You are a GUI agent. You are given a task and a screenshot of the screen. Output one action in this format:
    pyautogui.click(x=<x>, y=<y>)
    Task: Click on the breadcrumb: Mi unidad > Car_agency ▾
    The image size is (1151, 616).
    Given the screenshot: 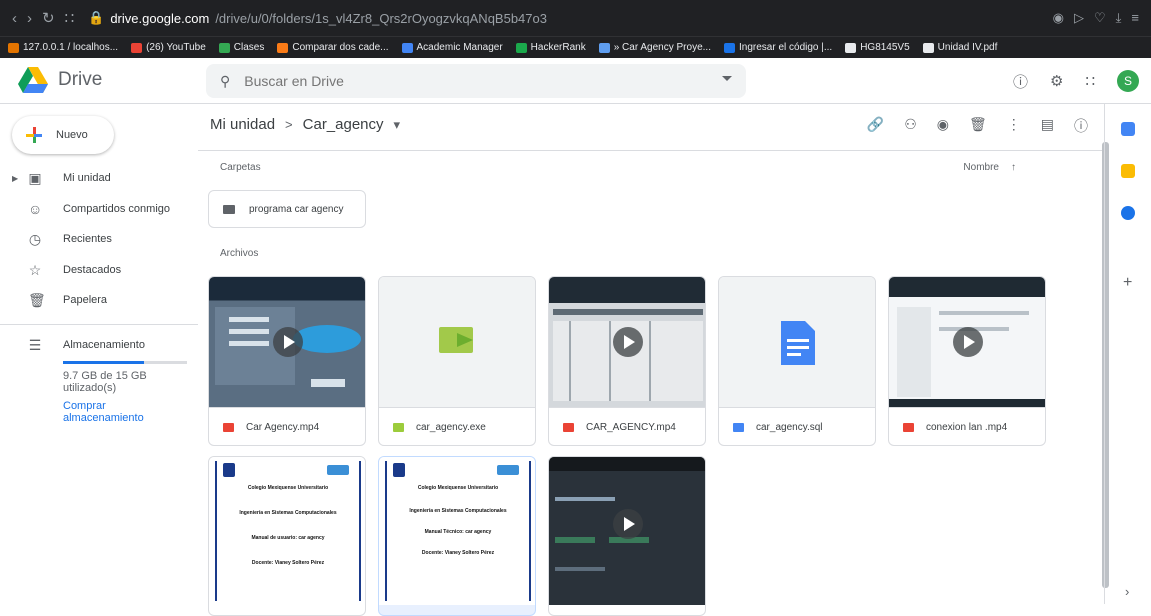 What is the action you would take?
    pyautogui.click(x=305, y=124)
    